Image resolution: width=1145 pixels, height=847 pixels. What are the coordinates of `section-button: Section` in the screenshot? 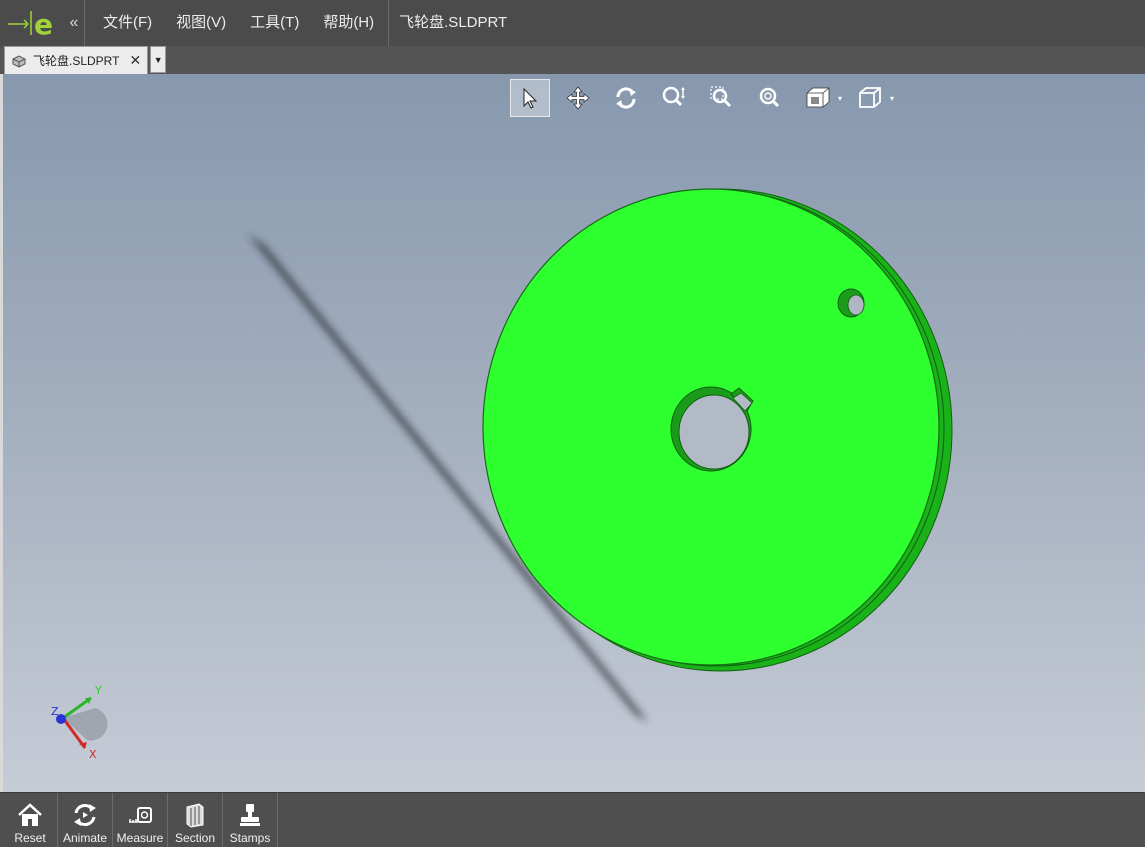 It's located at (195, 820).